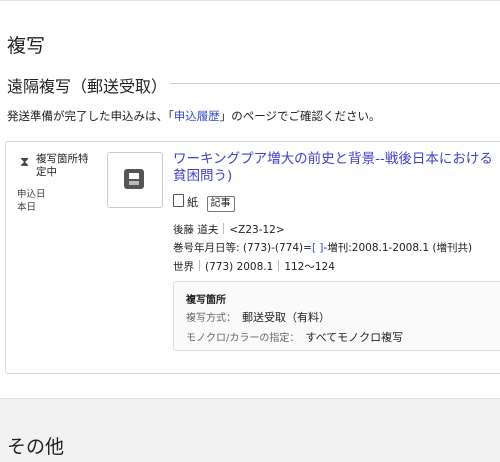 This screenshot has width=500, height=462. Describe the element at coordinates (242, 248) in the screenshot. I see `volume-prefix: 巻号年月日等: (773)-(774)=` at that location.